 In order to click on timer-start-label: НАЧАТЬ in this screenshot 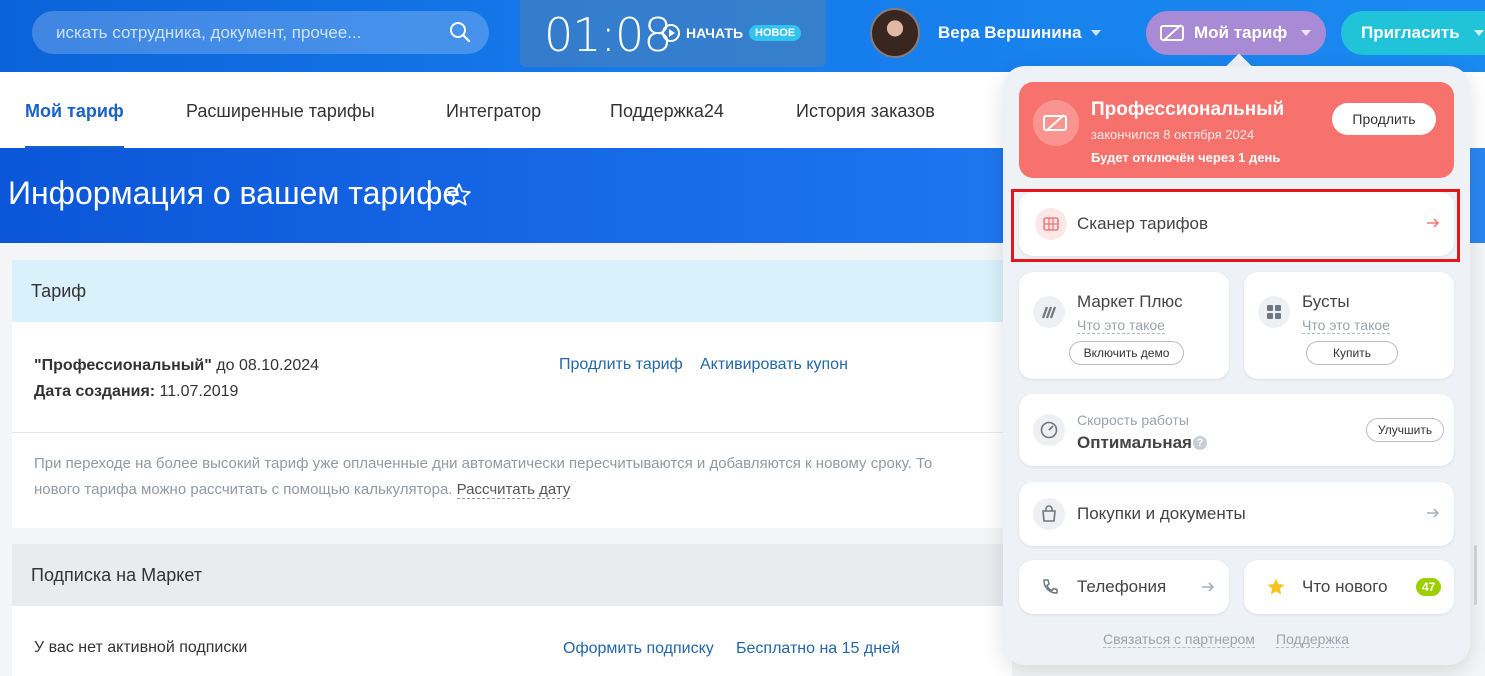, I will do `click(715, 33)`.